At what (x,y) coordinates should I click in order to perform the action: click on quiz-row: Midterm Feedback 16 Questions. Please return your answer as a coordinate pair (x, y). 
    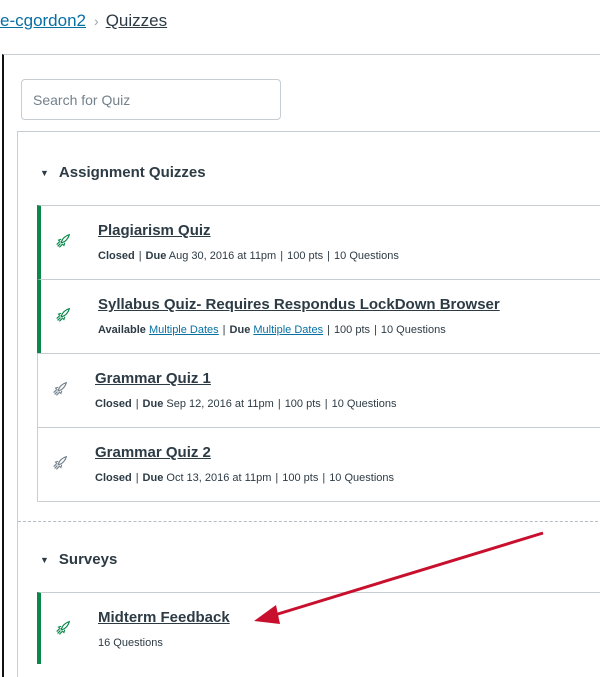
    Looking at the image, I should click on (318, 628).